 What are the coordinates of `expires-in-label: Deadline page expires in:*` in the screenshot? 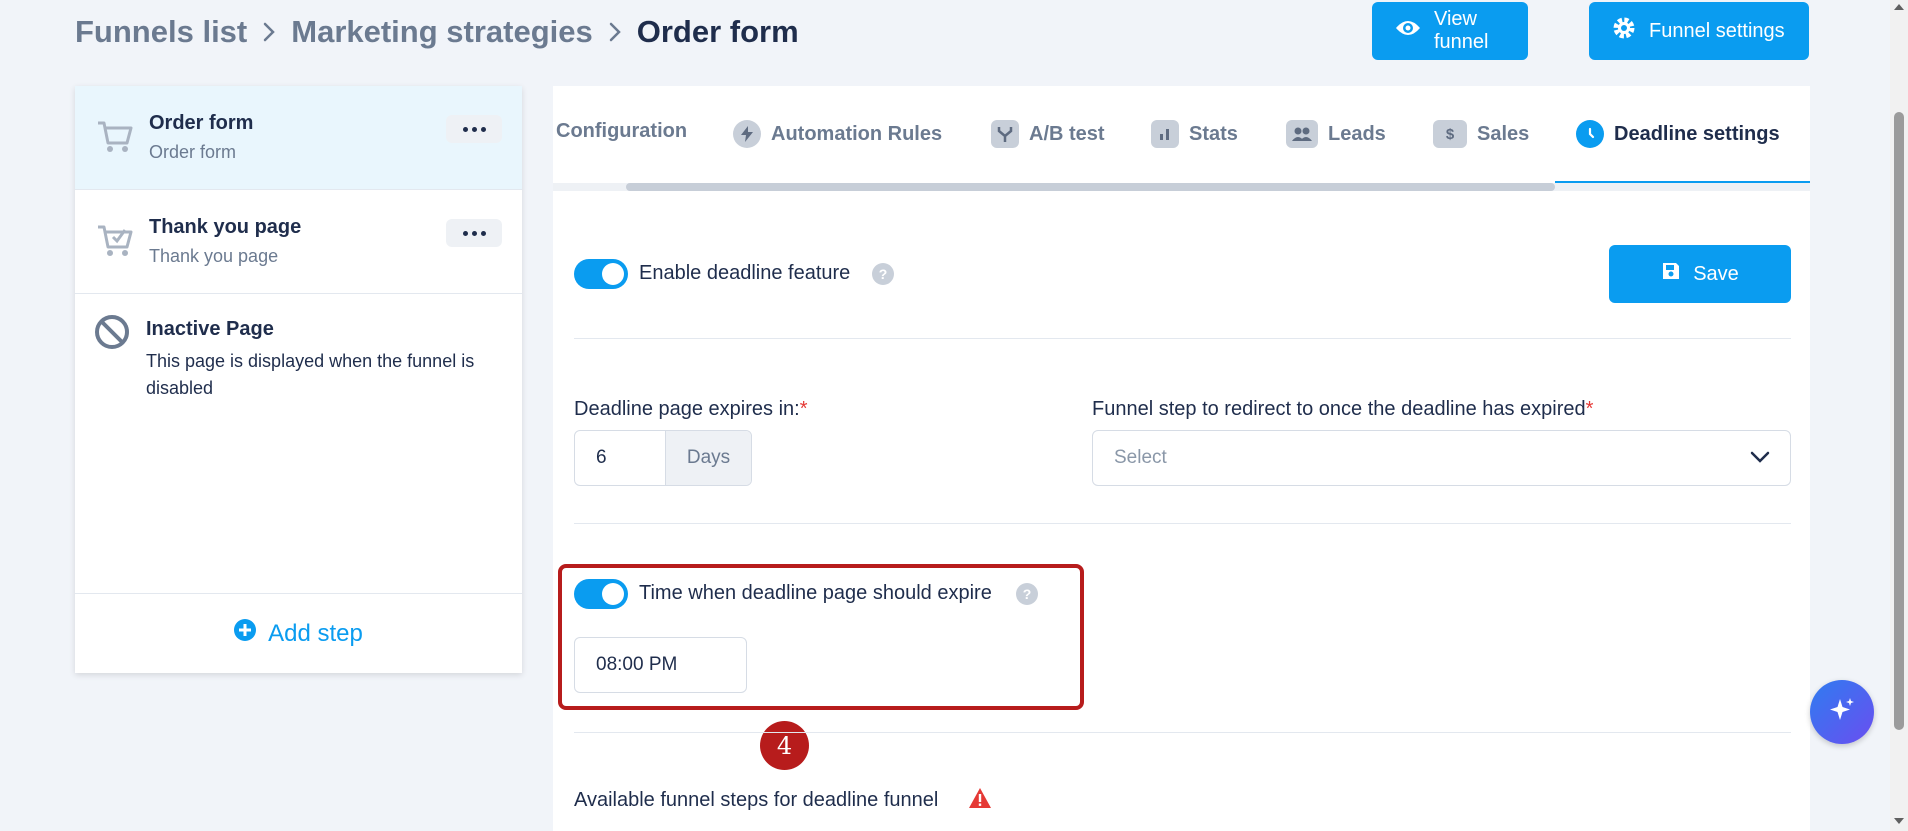 It's located at (691, 409).